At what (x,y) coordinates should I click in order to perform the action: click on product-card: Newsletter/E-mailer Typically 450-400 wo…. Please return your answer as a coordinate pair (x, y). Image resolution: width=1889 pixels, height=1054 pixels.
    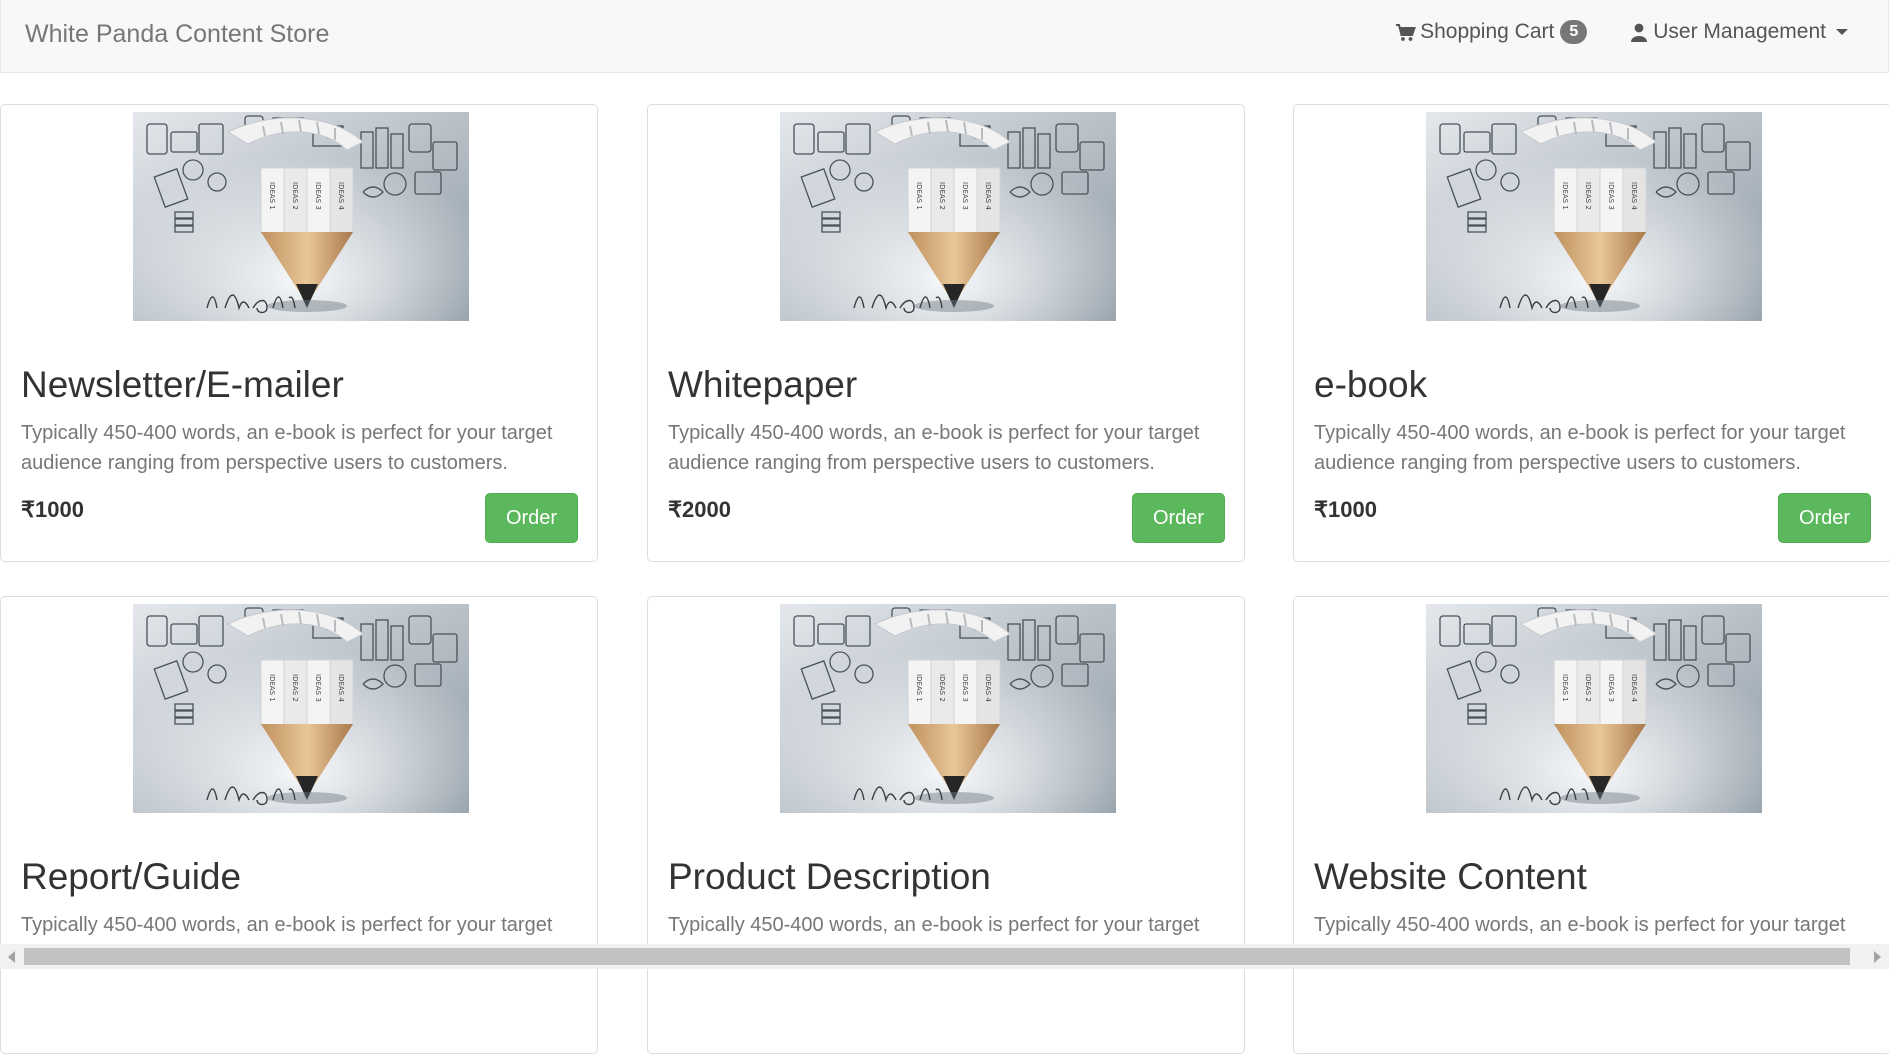
    Looking at the image, I should click on (299, 333).